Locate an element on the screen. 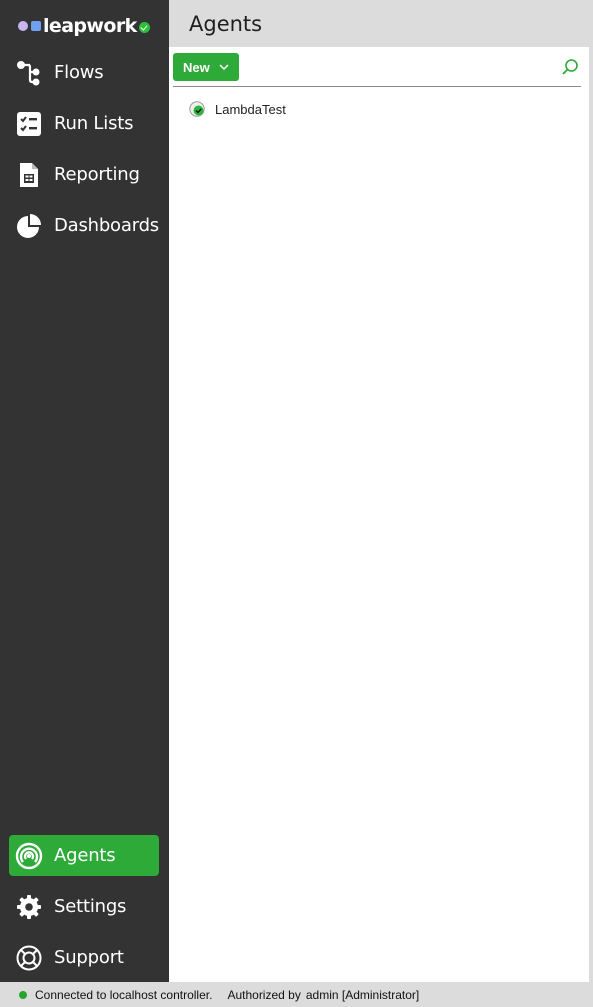 The height and width of the screenshot is (1007, 593). sidebar-item-reporting: Reporting is located at coordinates (84, 174).